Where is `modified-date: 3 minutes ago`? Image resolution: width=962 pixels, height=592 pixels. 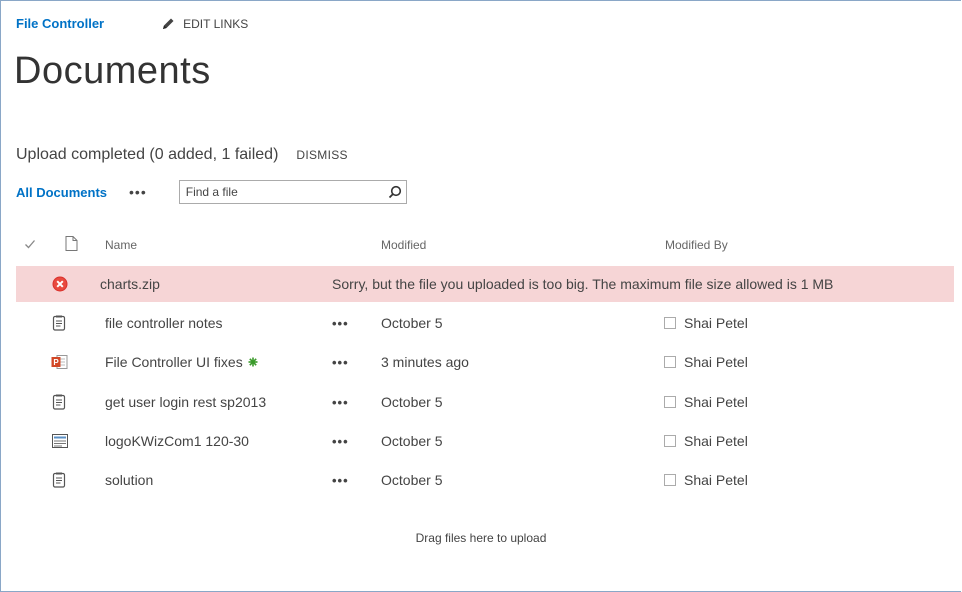 modified-date: 3 minutes ago is located at coordinates (425, 362).